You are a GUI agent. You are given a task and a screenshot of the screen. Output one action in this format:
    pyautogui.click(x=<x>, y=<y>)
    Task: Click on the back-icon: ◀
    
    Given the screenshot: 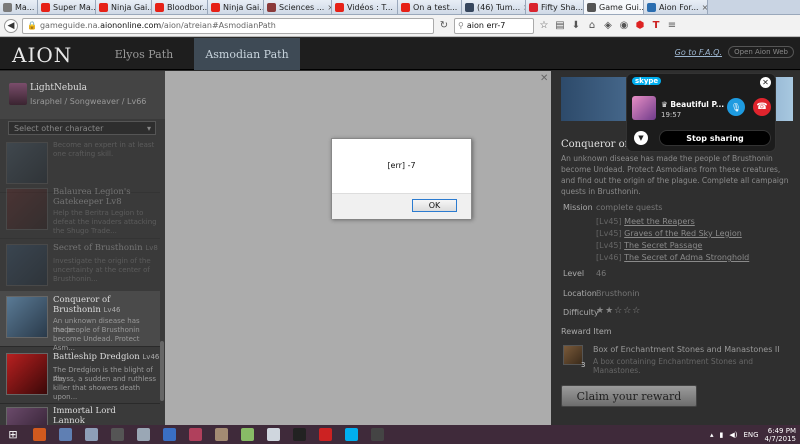 What is the action you would take?
    pyautogui.click(x=11, y=25)
    